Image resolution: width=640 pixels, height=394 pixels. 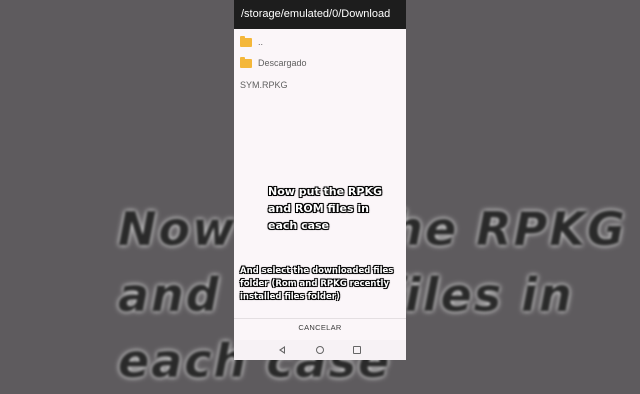 What do you see at coordinates (357, 350) in the screenshot?
I see `recents-square-icon` at bounding box center [357, 350].